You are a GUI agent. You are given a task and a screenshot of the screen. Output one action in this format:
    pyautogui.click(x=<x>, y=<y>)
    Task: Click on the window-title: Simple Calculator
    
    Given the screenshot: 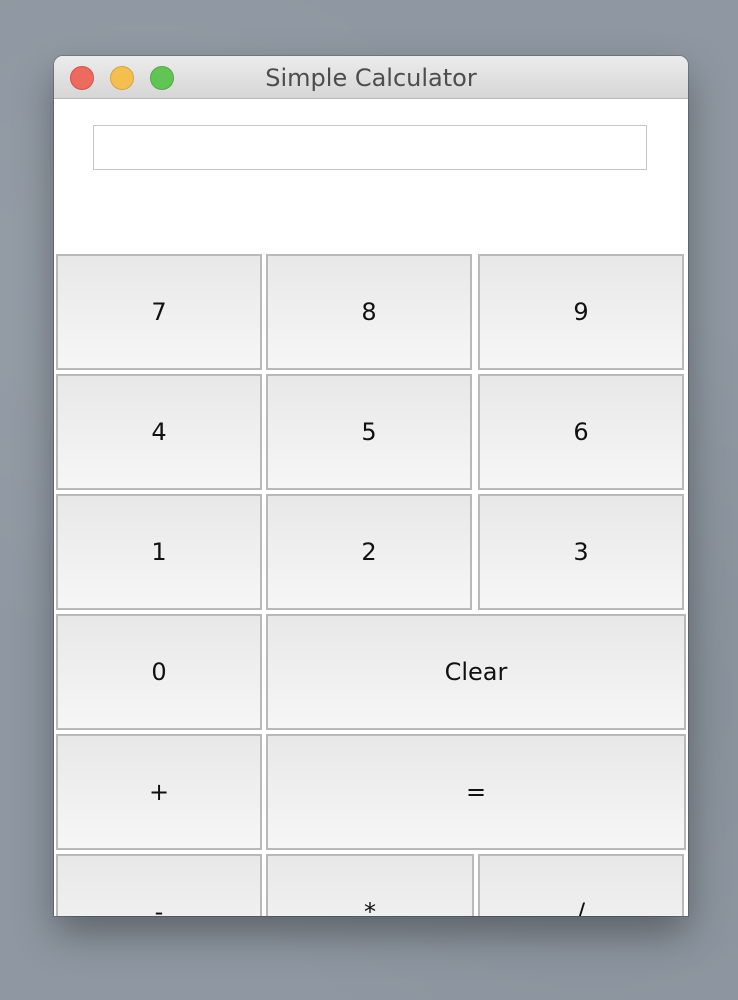 What is the action you would take?
    pyautogui.click(x=371, y=78)
    